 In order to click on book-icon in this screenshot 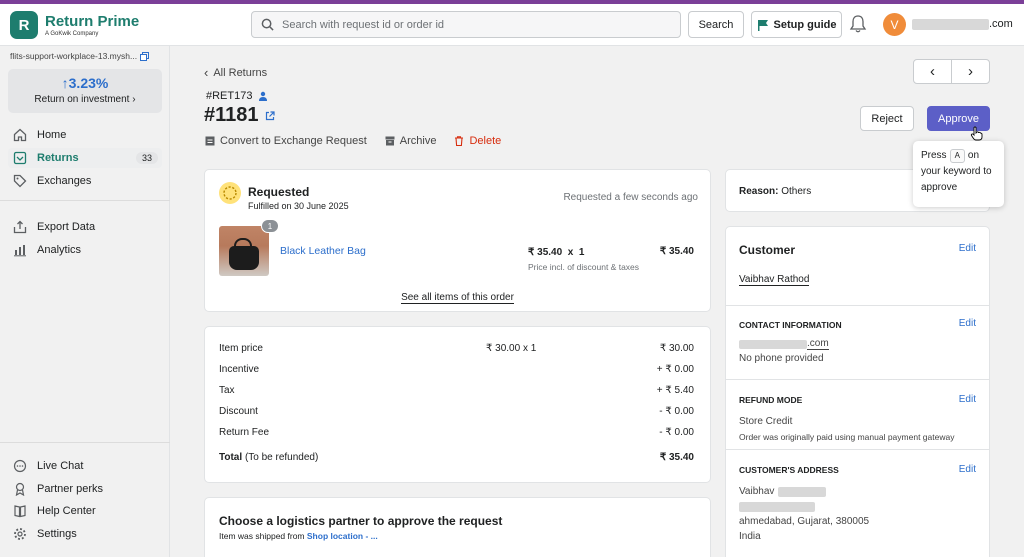, I will do `click(20, 511)`.